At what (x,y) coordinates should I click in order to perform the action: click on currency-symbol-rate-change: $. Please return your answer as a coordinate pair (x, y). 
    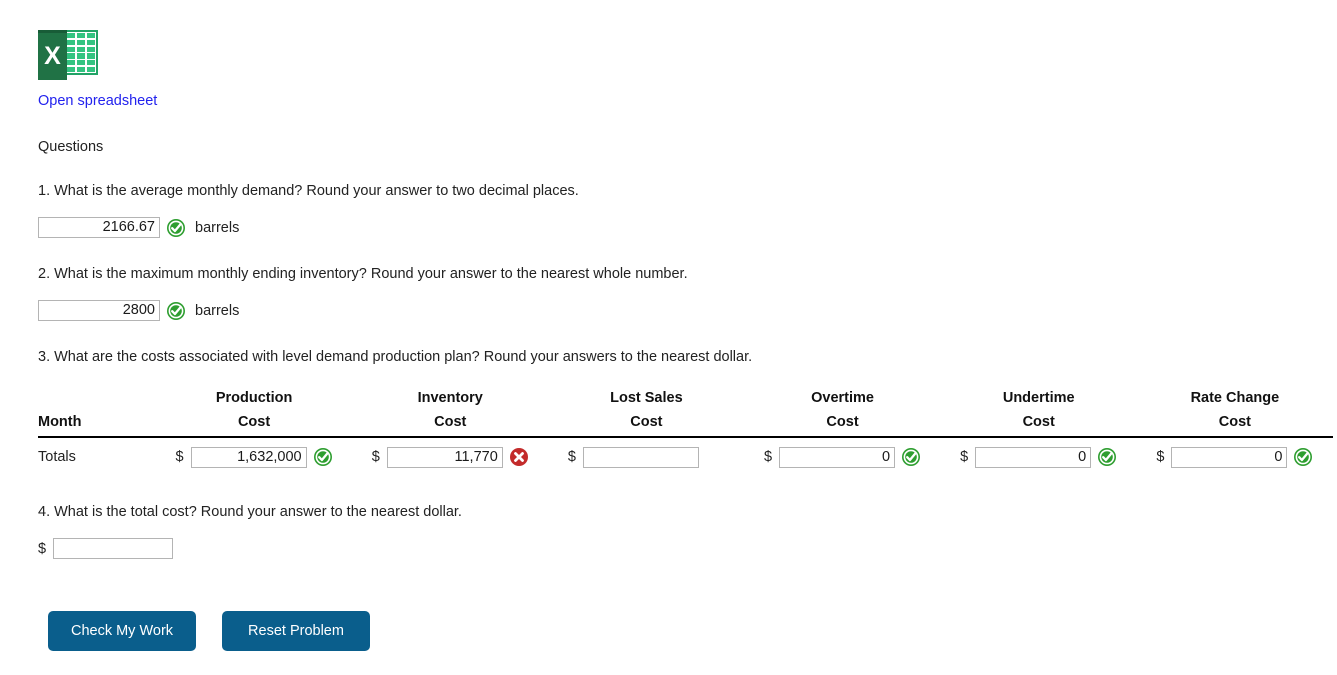
    Looking at the image, I should click on (1160, 457).